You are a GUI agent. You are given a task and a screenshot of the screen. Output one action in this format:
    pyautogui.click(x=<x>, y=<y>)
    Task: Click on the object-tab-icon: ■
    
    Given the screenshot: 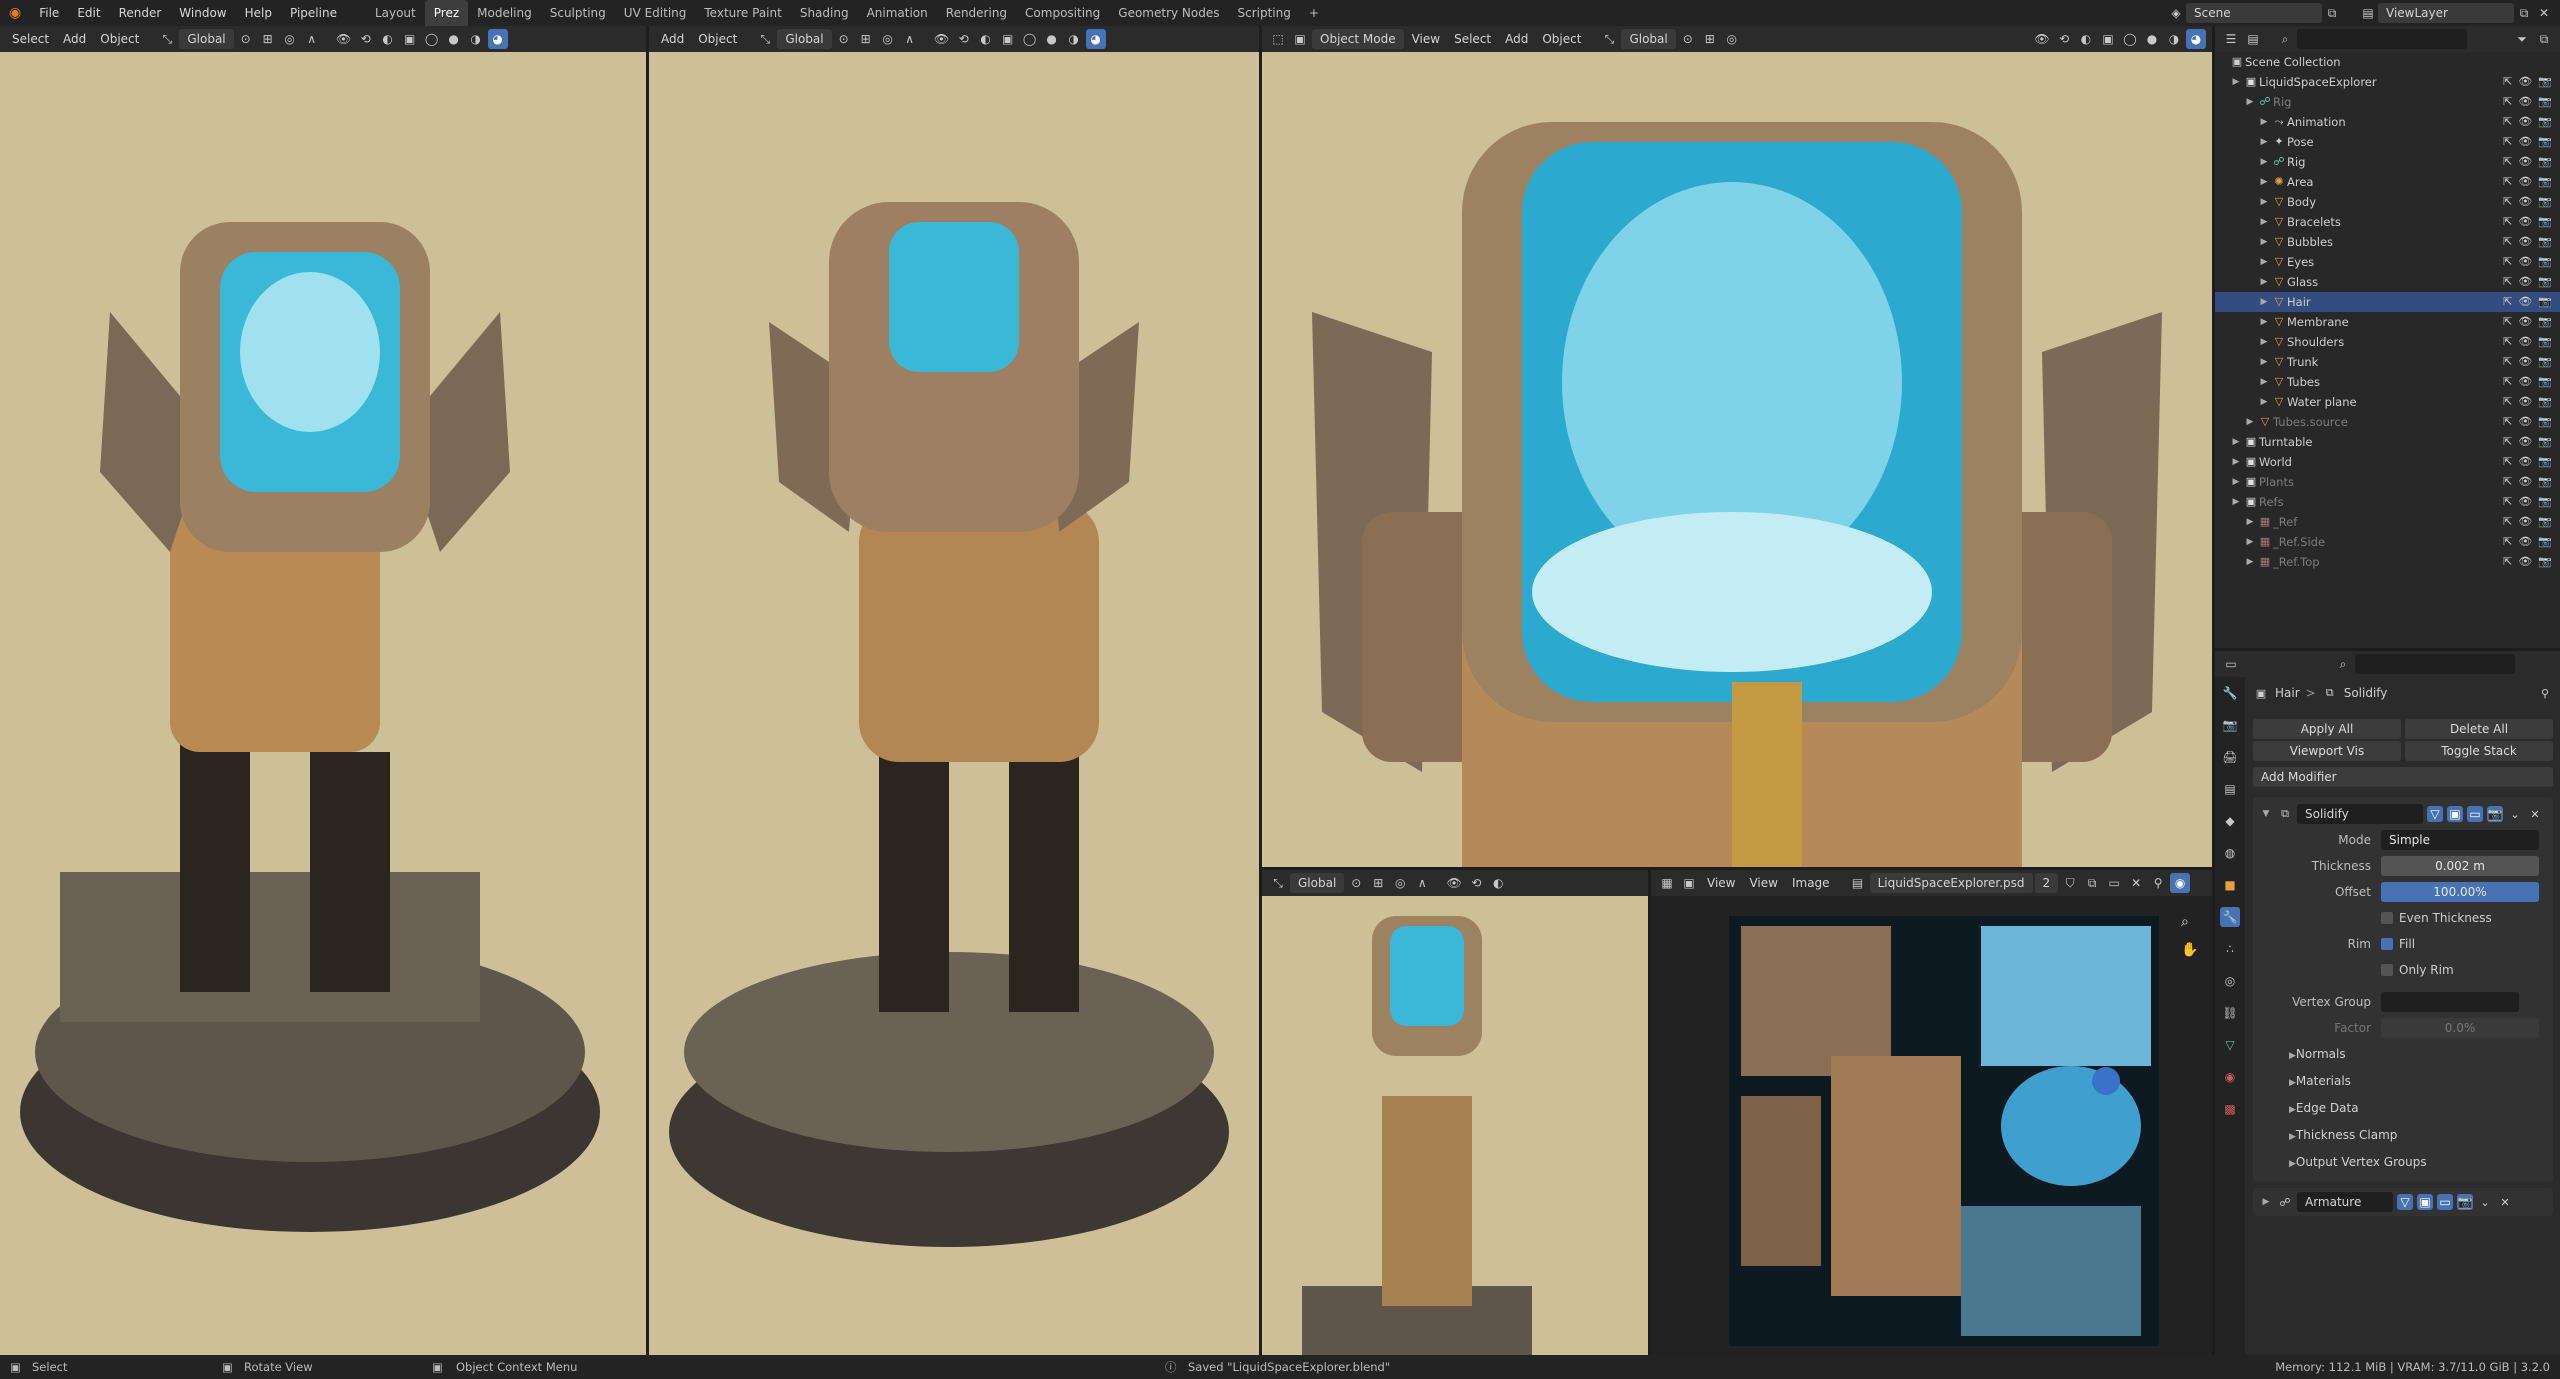 What is the action you would take?
    pyautogui.click(x=2230, y=885)
    